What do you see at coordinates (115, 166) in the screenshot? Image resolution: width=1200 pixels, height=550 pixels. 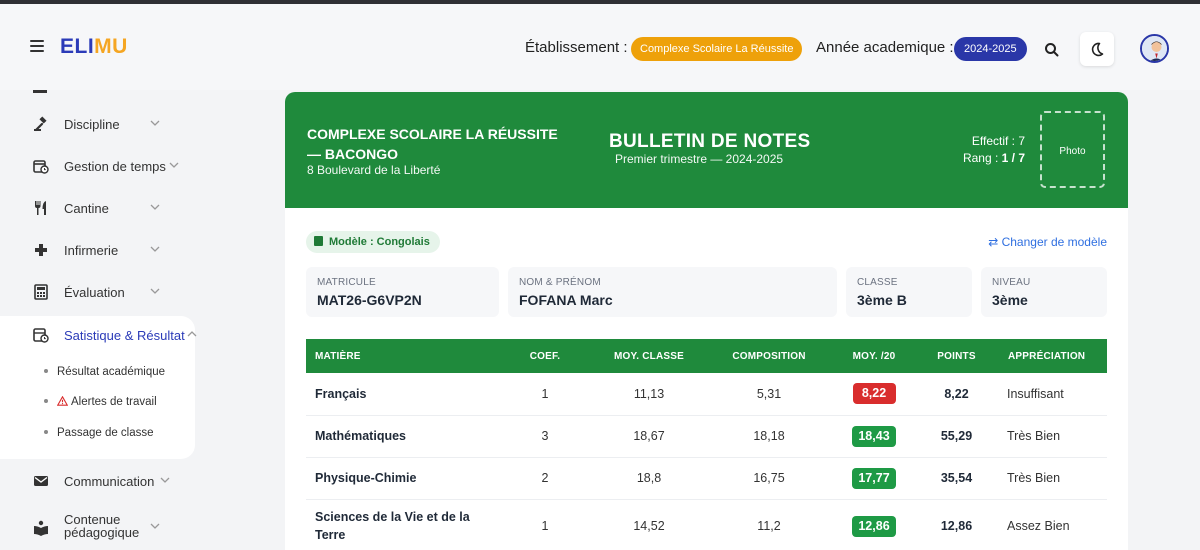 I see `sidebar-item-label: Gestion de temps` at bounding box center [115, 166].